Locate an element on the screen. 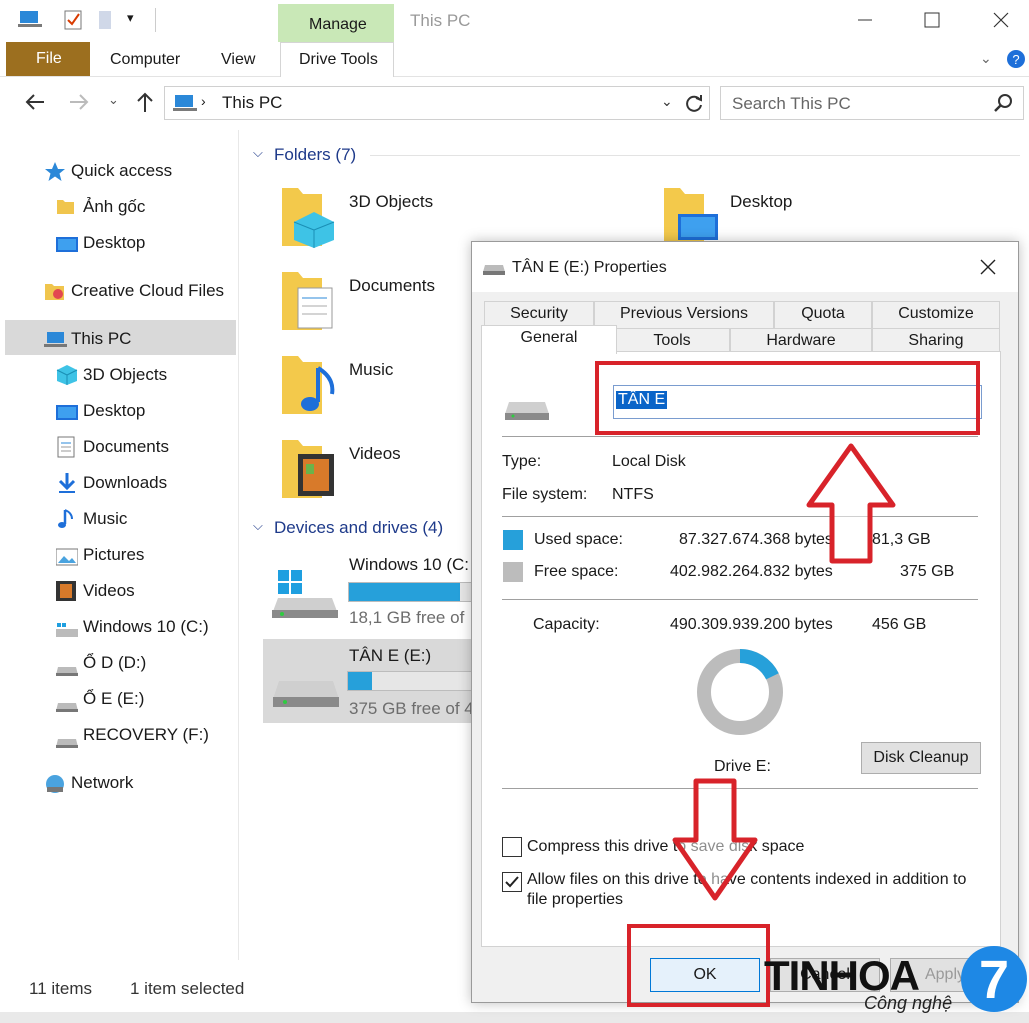 The width and height of the screenshot is (1029, 1023). tab-customize: Customize is located at coordinates (936, 315).